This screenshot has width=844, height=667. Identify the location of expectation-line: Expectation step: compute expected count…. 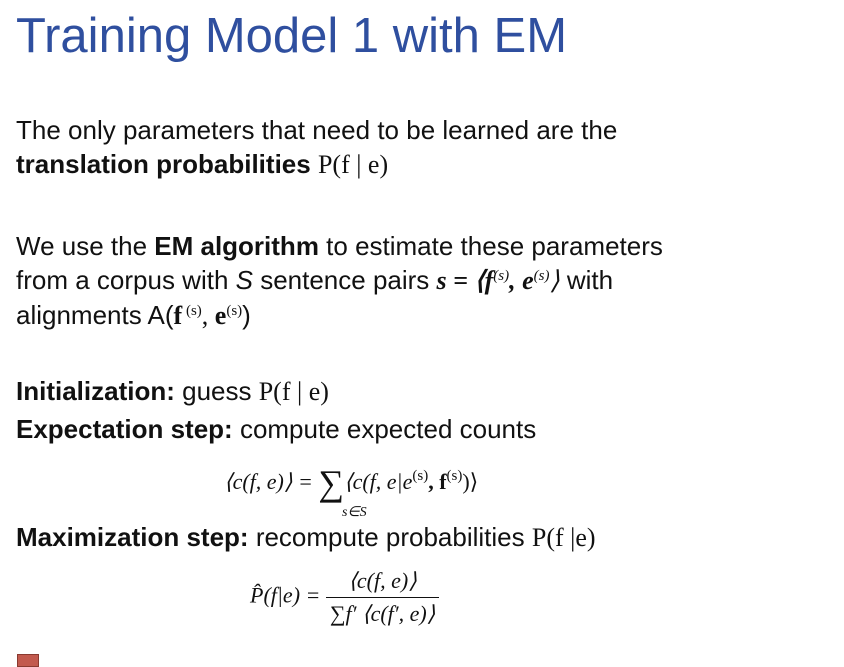
(276, 429).